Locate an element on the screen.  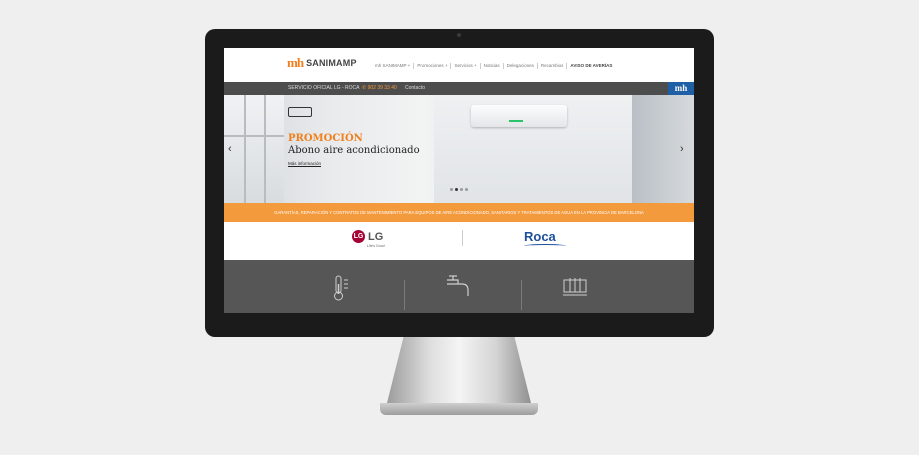
nav-item-noticias: Noticias is located at coordinates (492, 66).